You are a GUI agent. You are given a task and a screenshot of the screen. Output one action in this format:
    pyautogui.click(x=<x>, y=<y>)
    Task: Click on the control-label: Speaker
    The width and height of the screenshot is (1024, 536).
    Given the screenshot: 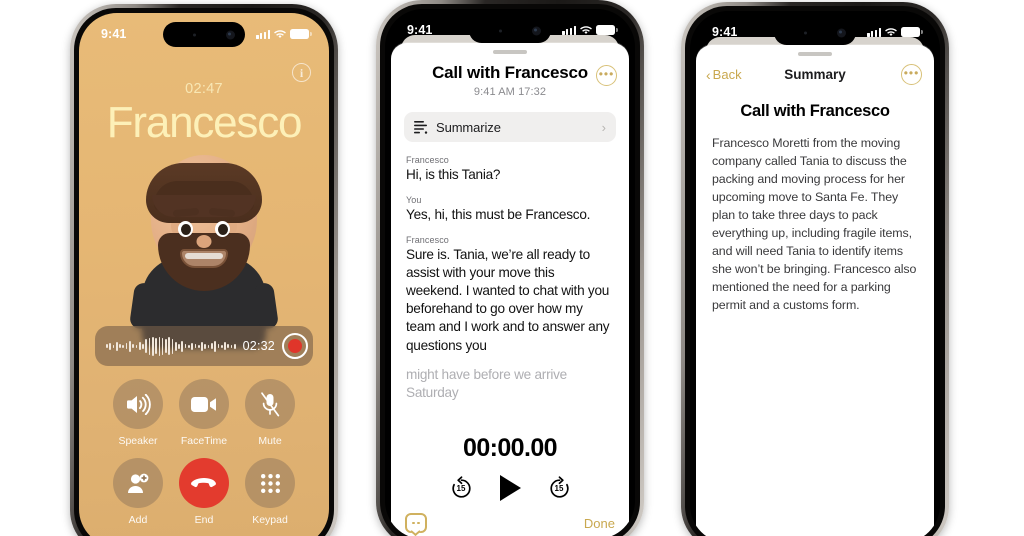 What is the action you would take?
    pyautogui.click(x=138, y=441)
    